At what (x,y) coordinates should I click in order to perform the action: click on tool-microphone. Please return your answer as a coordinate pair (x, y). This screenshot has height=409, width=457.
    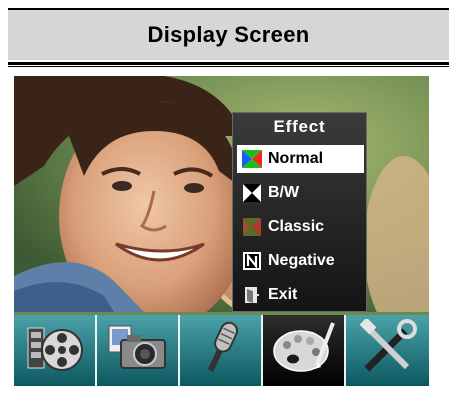
    Looking at the image, I should click on (221, 350).